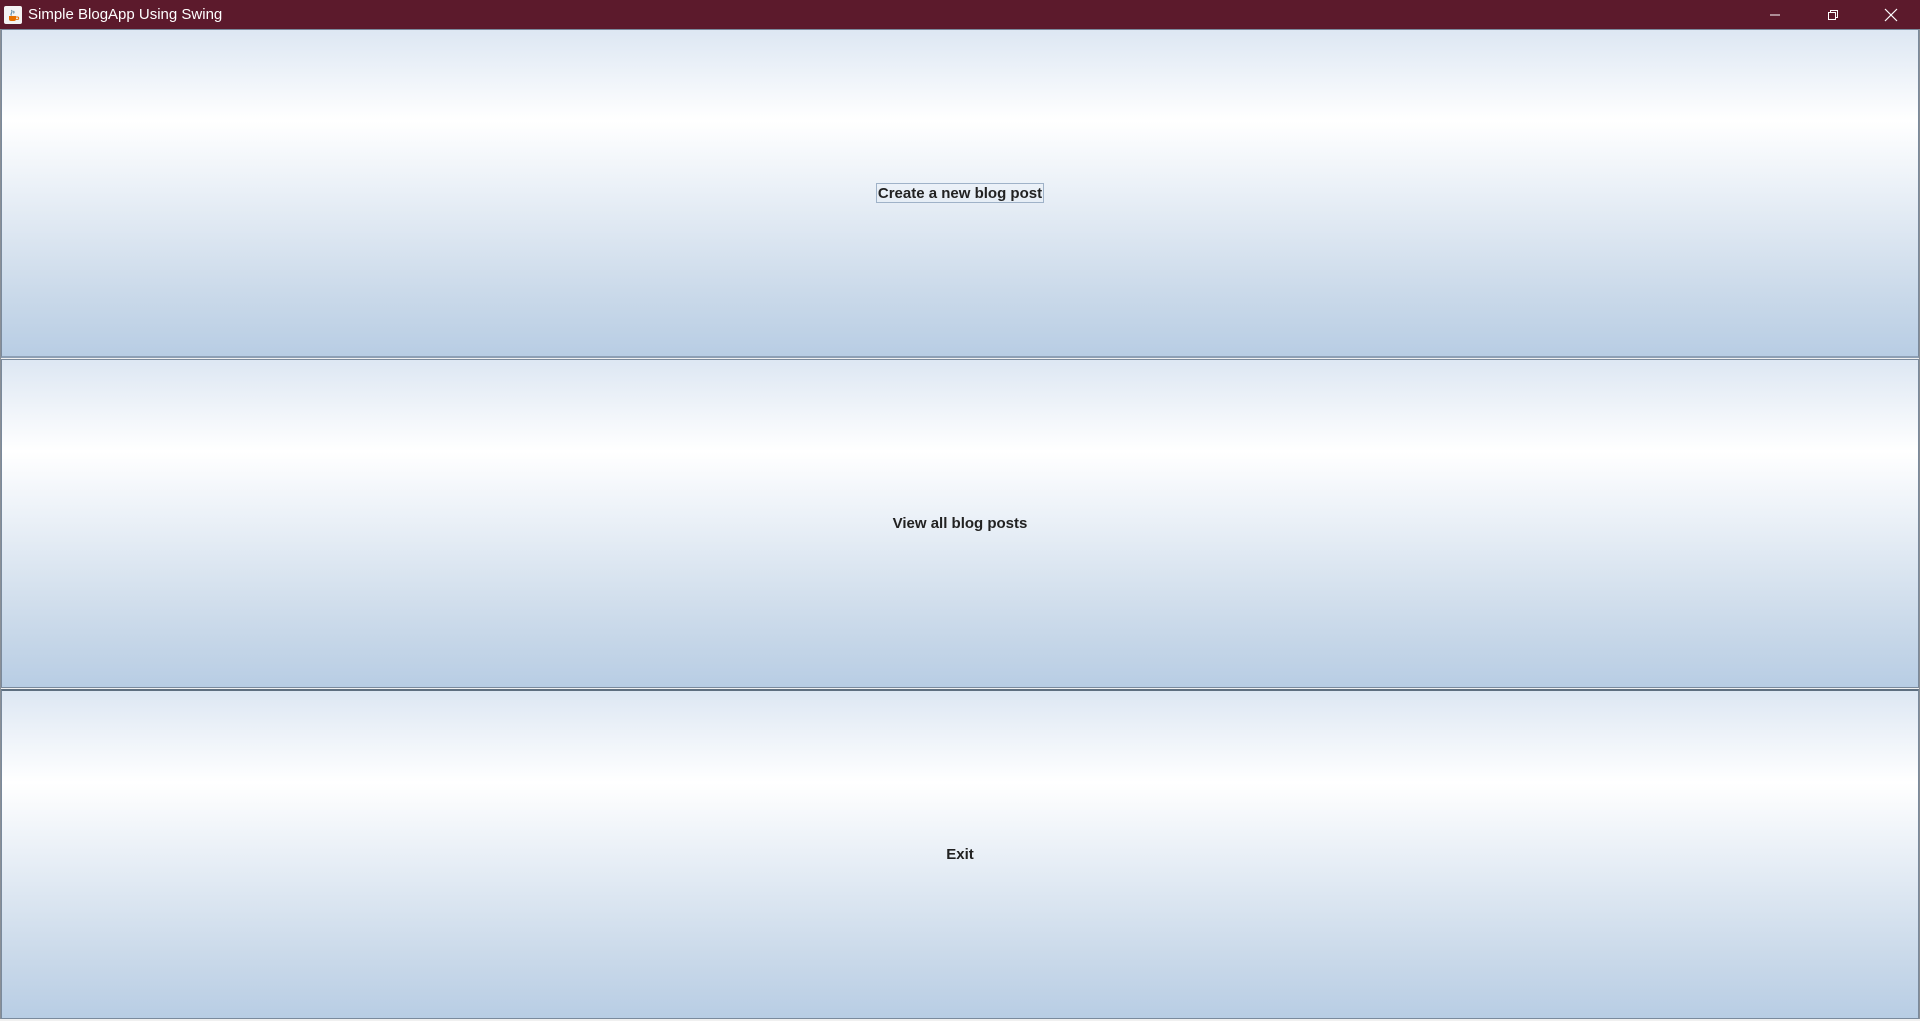  What do you see at coordinates (960, 14) in the screenshot?
I see `title-bar: Simple BlogApp Using Swing` at bounding box center [960, 14].